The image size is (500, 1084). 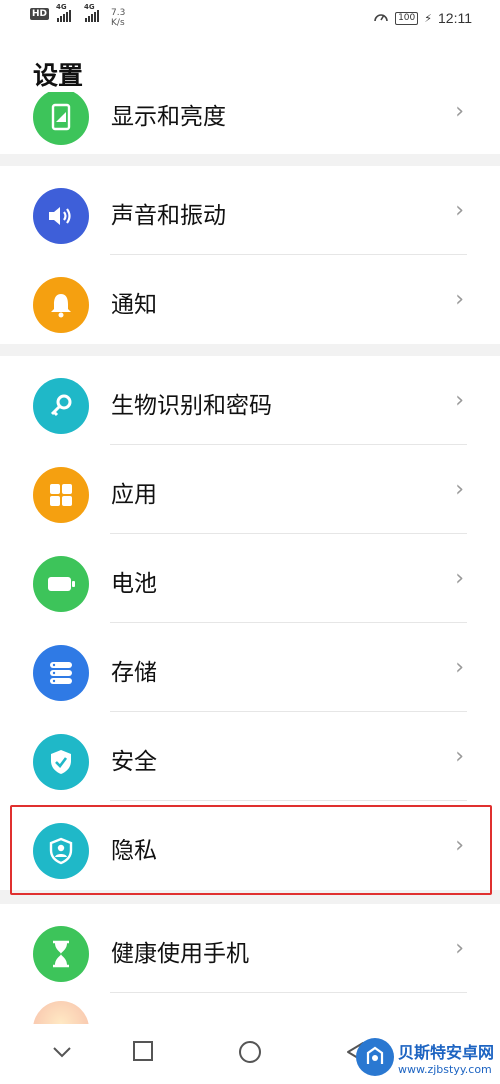 I want to click on navigation-bar: 贝斯特安卓网 www.zjbstyy.com, so click(x=250, y=1054).